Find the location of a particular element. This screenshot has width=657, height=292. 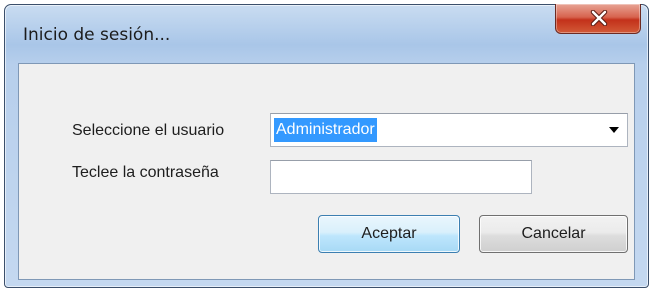

user-select-value: Administrador is located at coordinates (325, 130).